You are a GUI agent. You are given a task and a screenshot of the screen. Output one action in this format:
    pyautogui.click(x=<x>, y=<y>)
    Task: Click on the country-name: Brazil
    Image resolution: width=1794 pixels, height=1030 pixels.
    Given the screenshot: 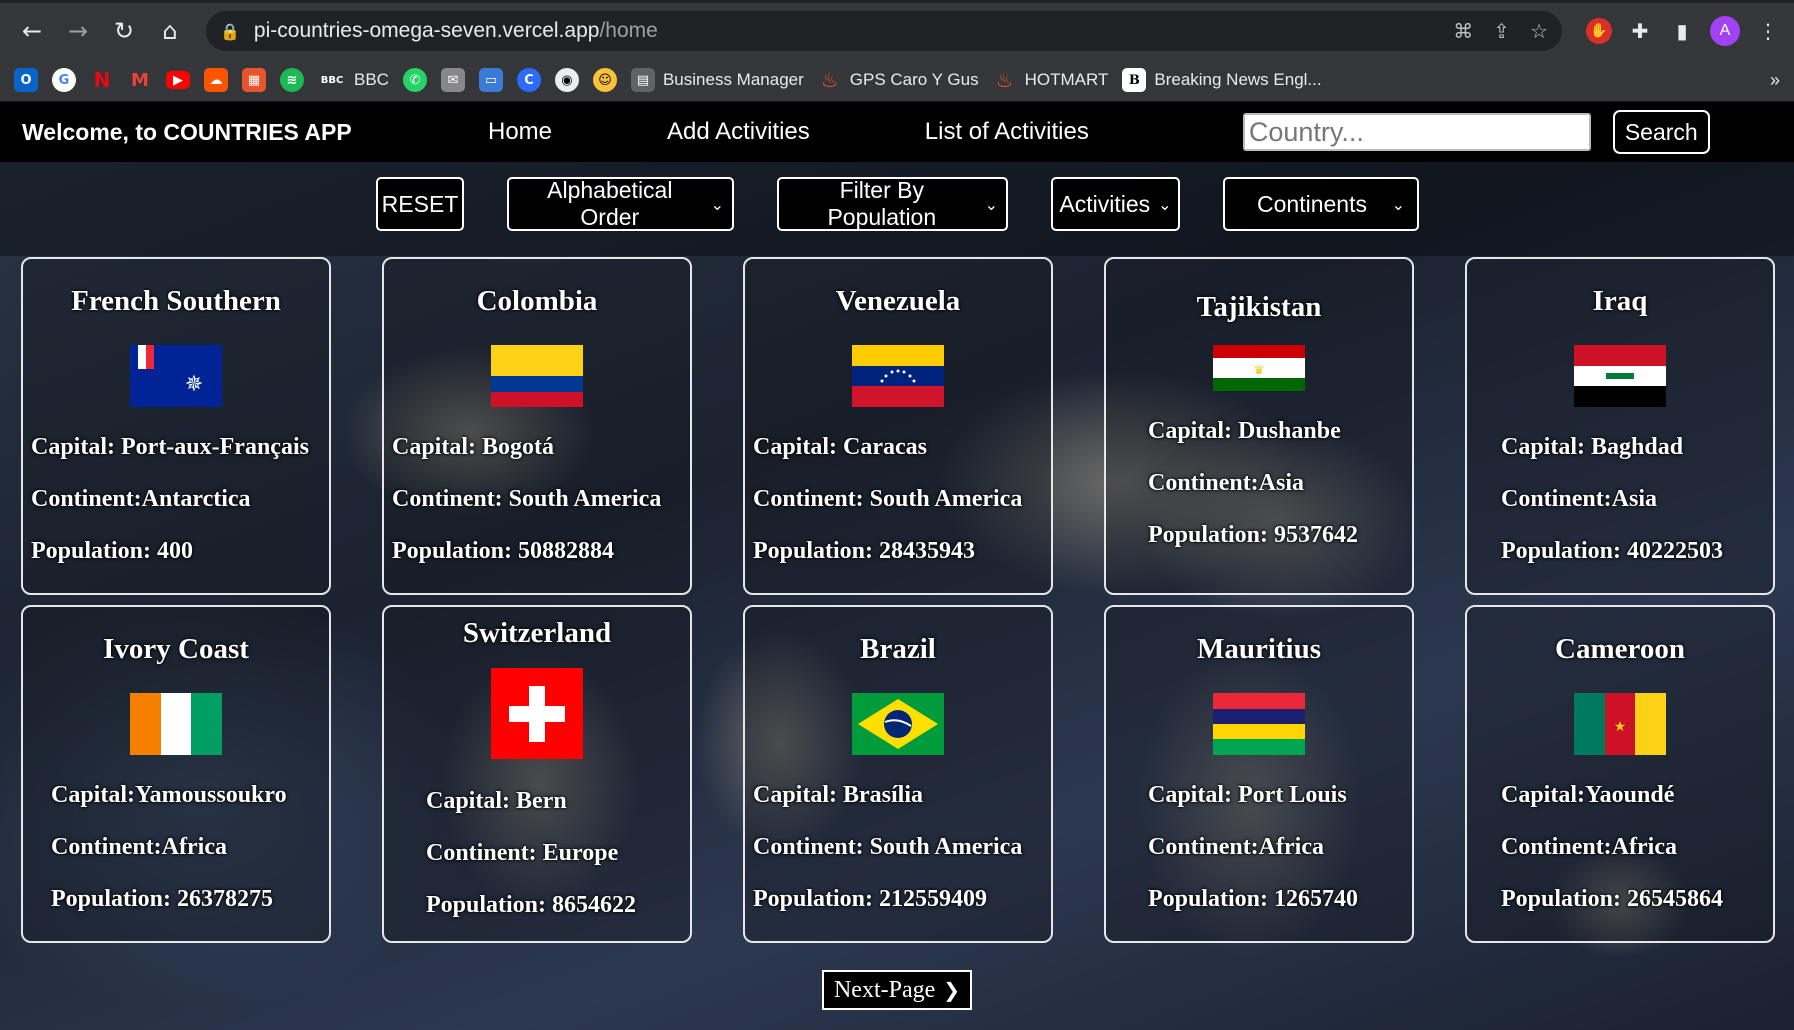 What is the action you would take?
    pyautogui.click(x=898, y=649)
    